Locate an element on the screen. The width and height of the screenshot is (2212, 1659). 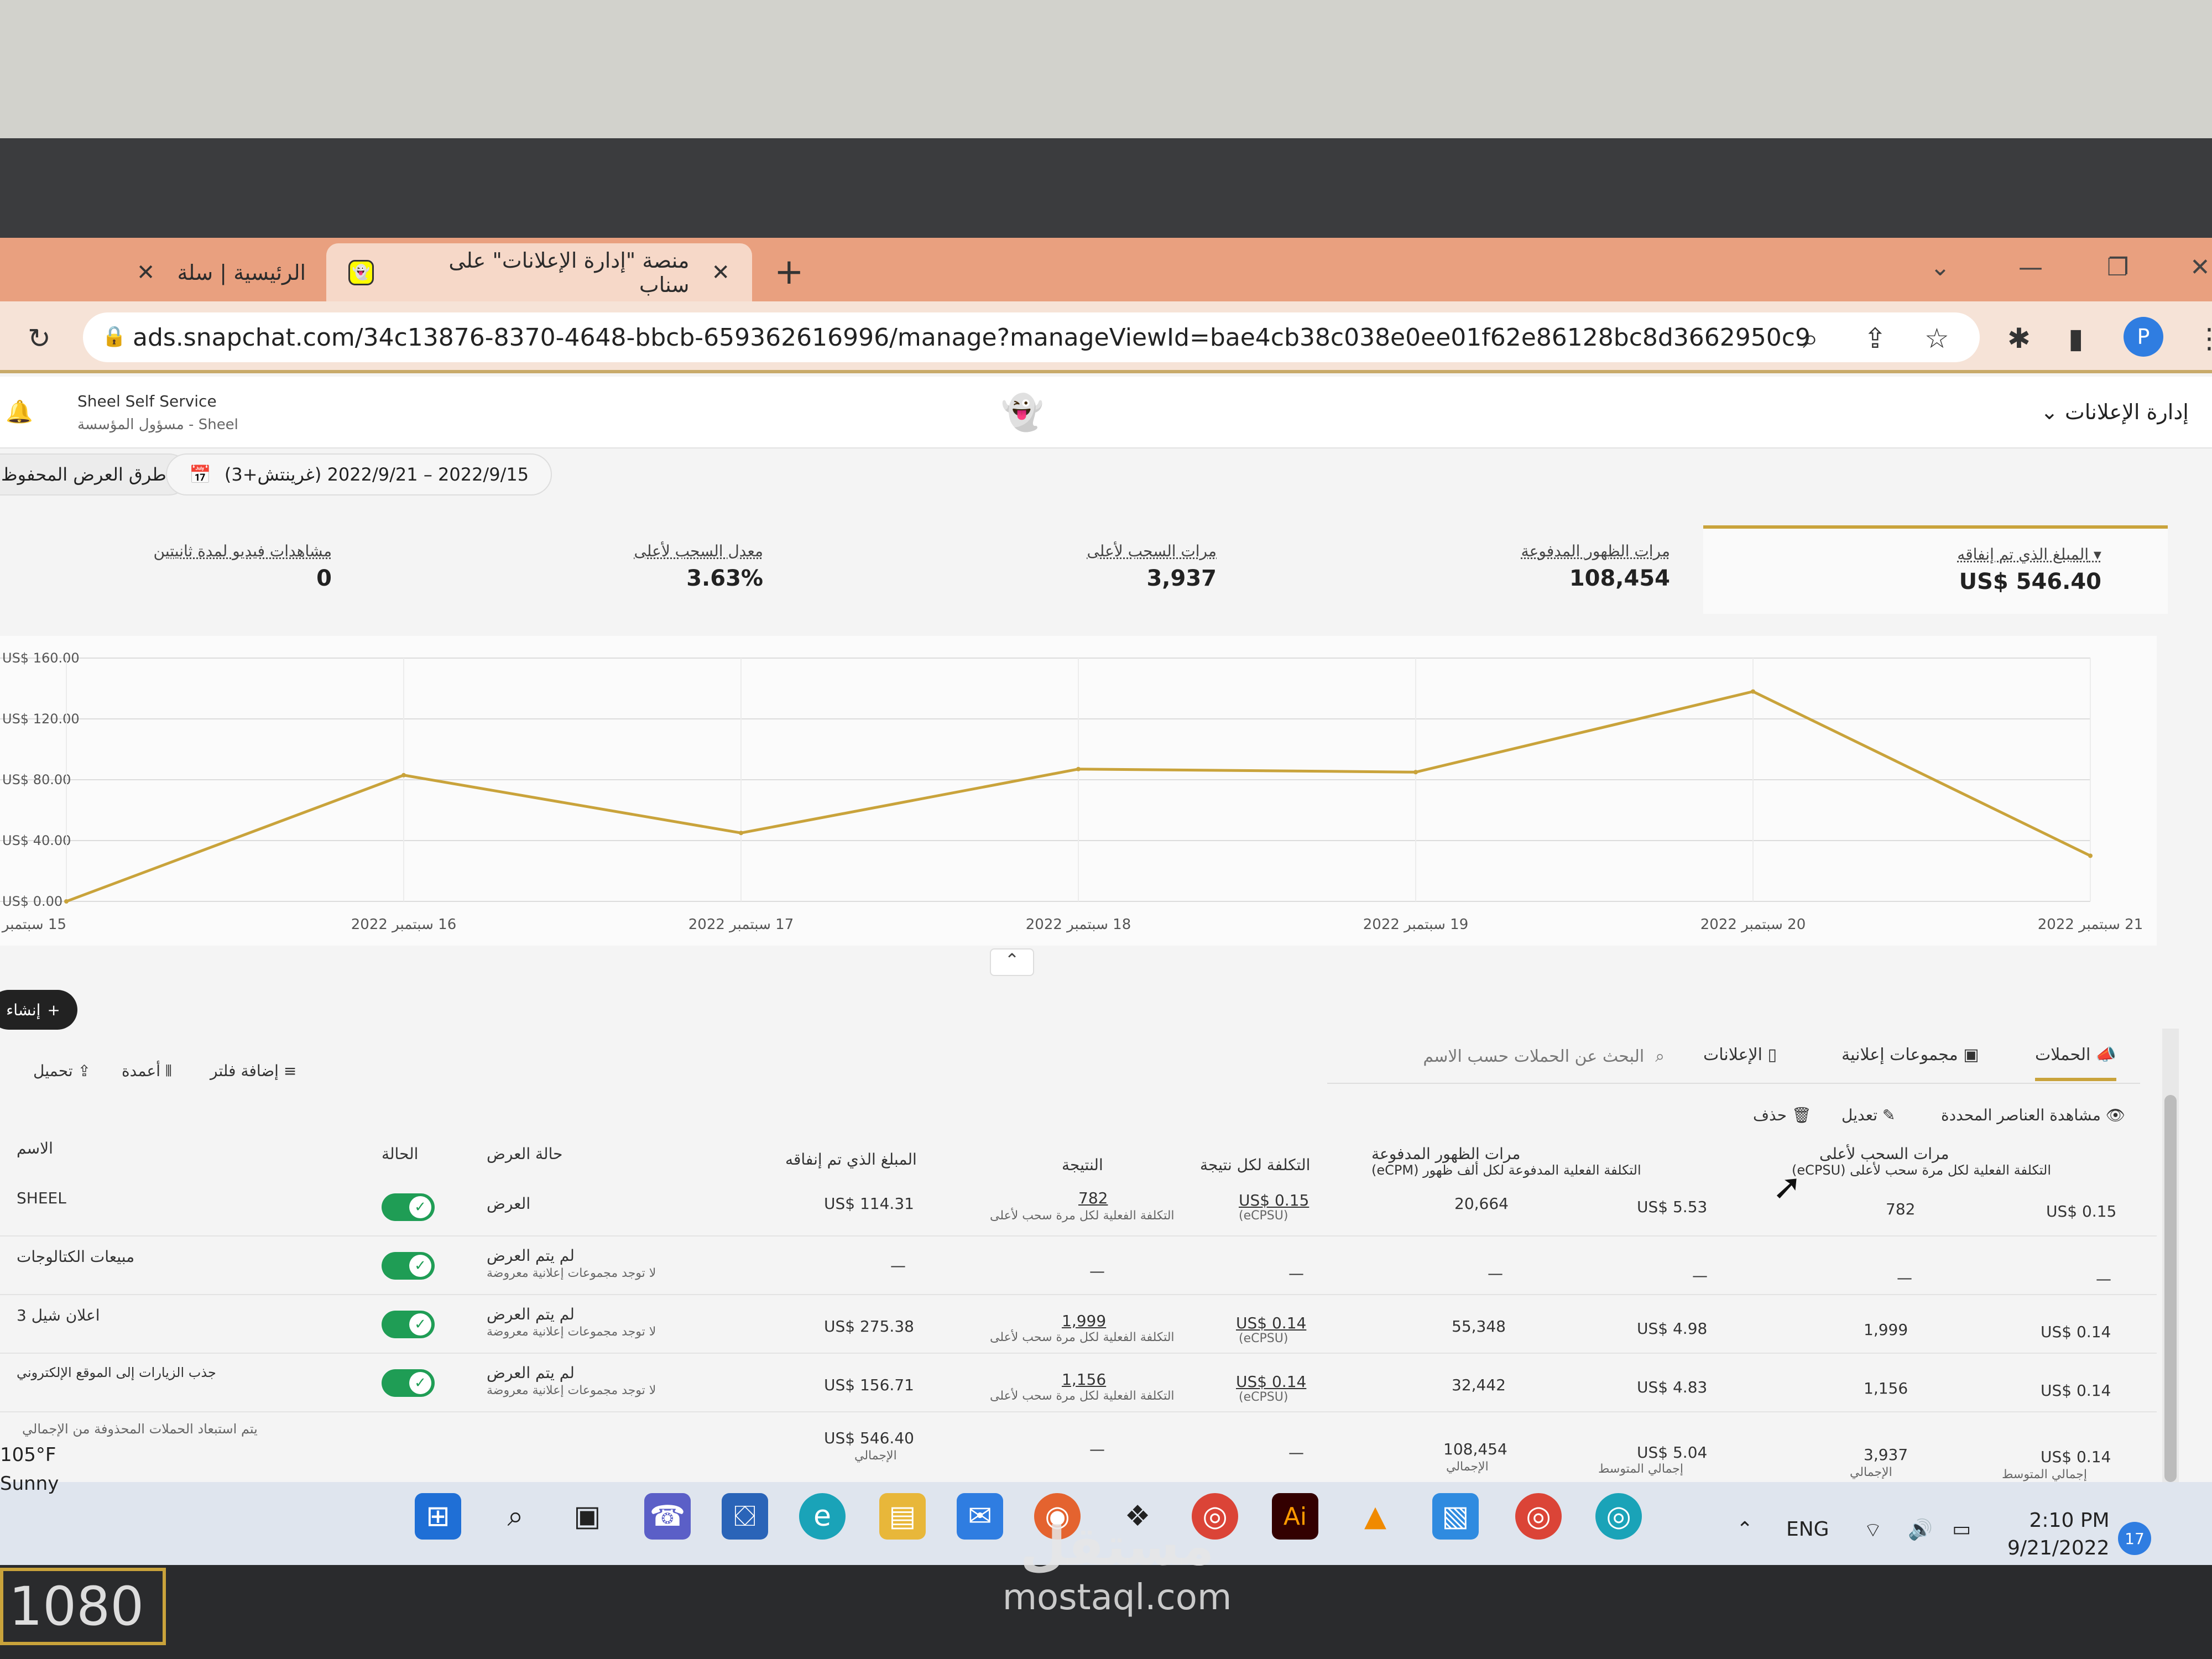
col-delivery: حالة العرض is located at coordinates (525, 1154).